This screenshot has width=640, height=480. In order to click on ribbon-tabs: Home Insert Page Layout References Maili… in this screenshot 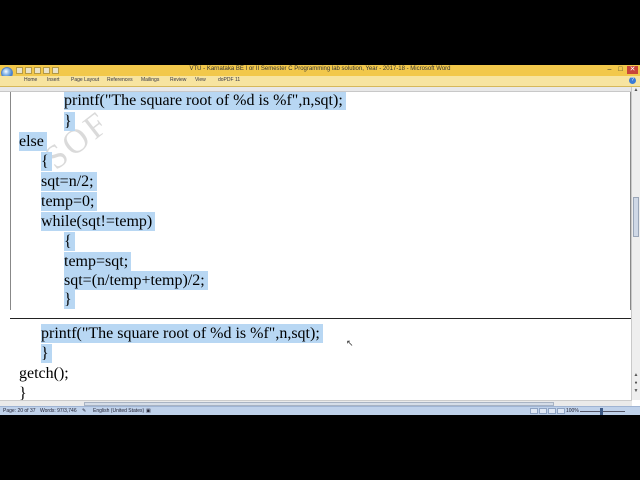, I will do `click(320, 81)`.